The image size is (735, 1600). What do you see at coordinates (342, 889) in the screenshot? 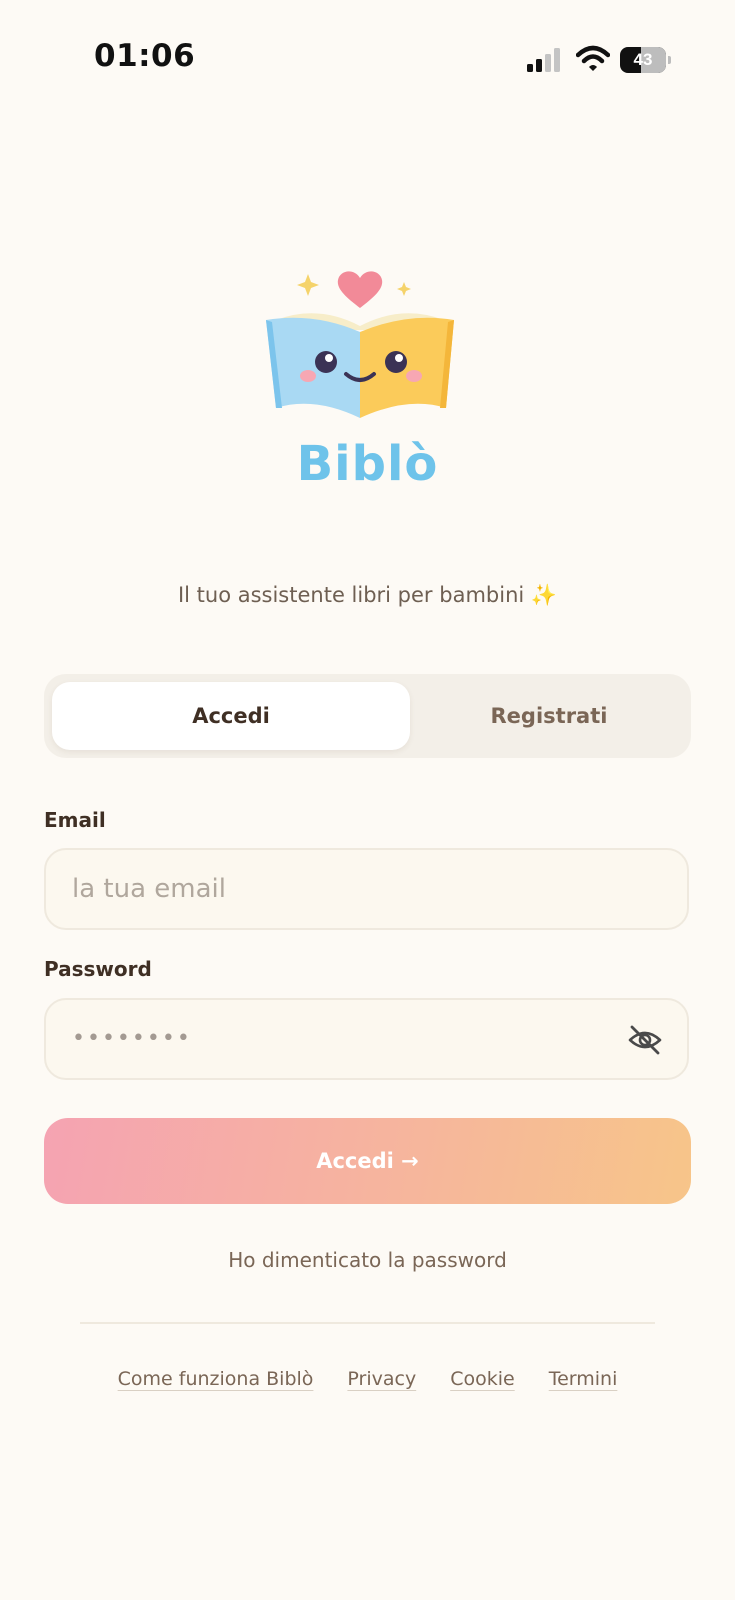
I see `email-input` at bounding box center [342, 889].